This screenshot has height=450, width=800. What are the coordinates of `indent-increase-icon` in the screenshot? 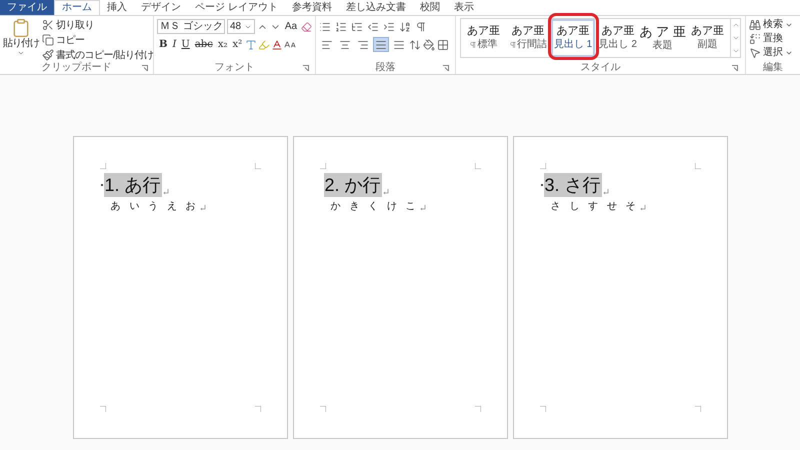 It's located at (389, 26).